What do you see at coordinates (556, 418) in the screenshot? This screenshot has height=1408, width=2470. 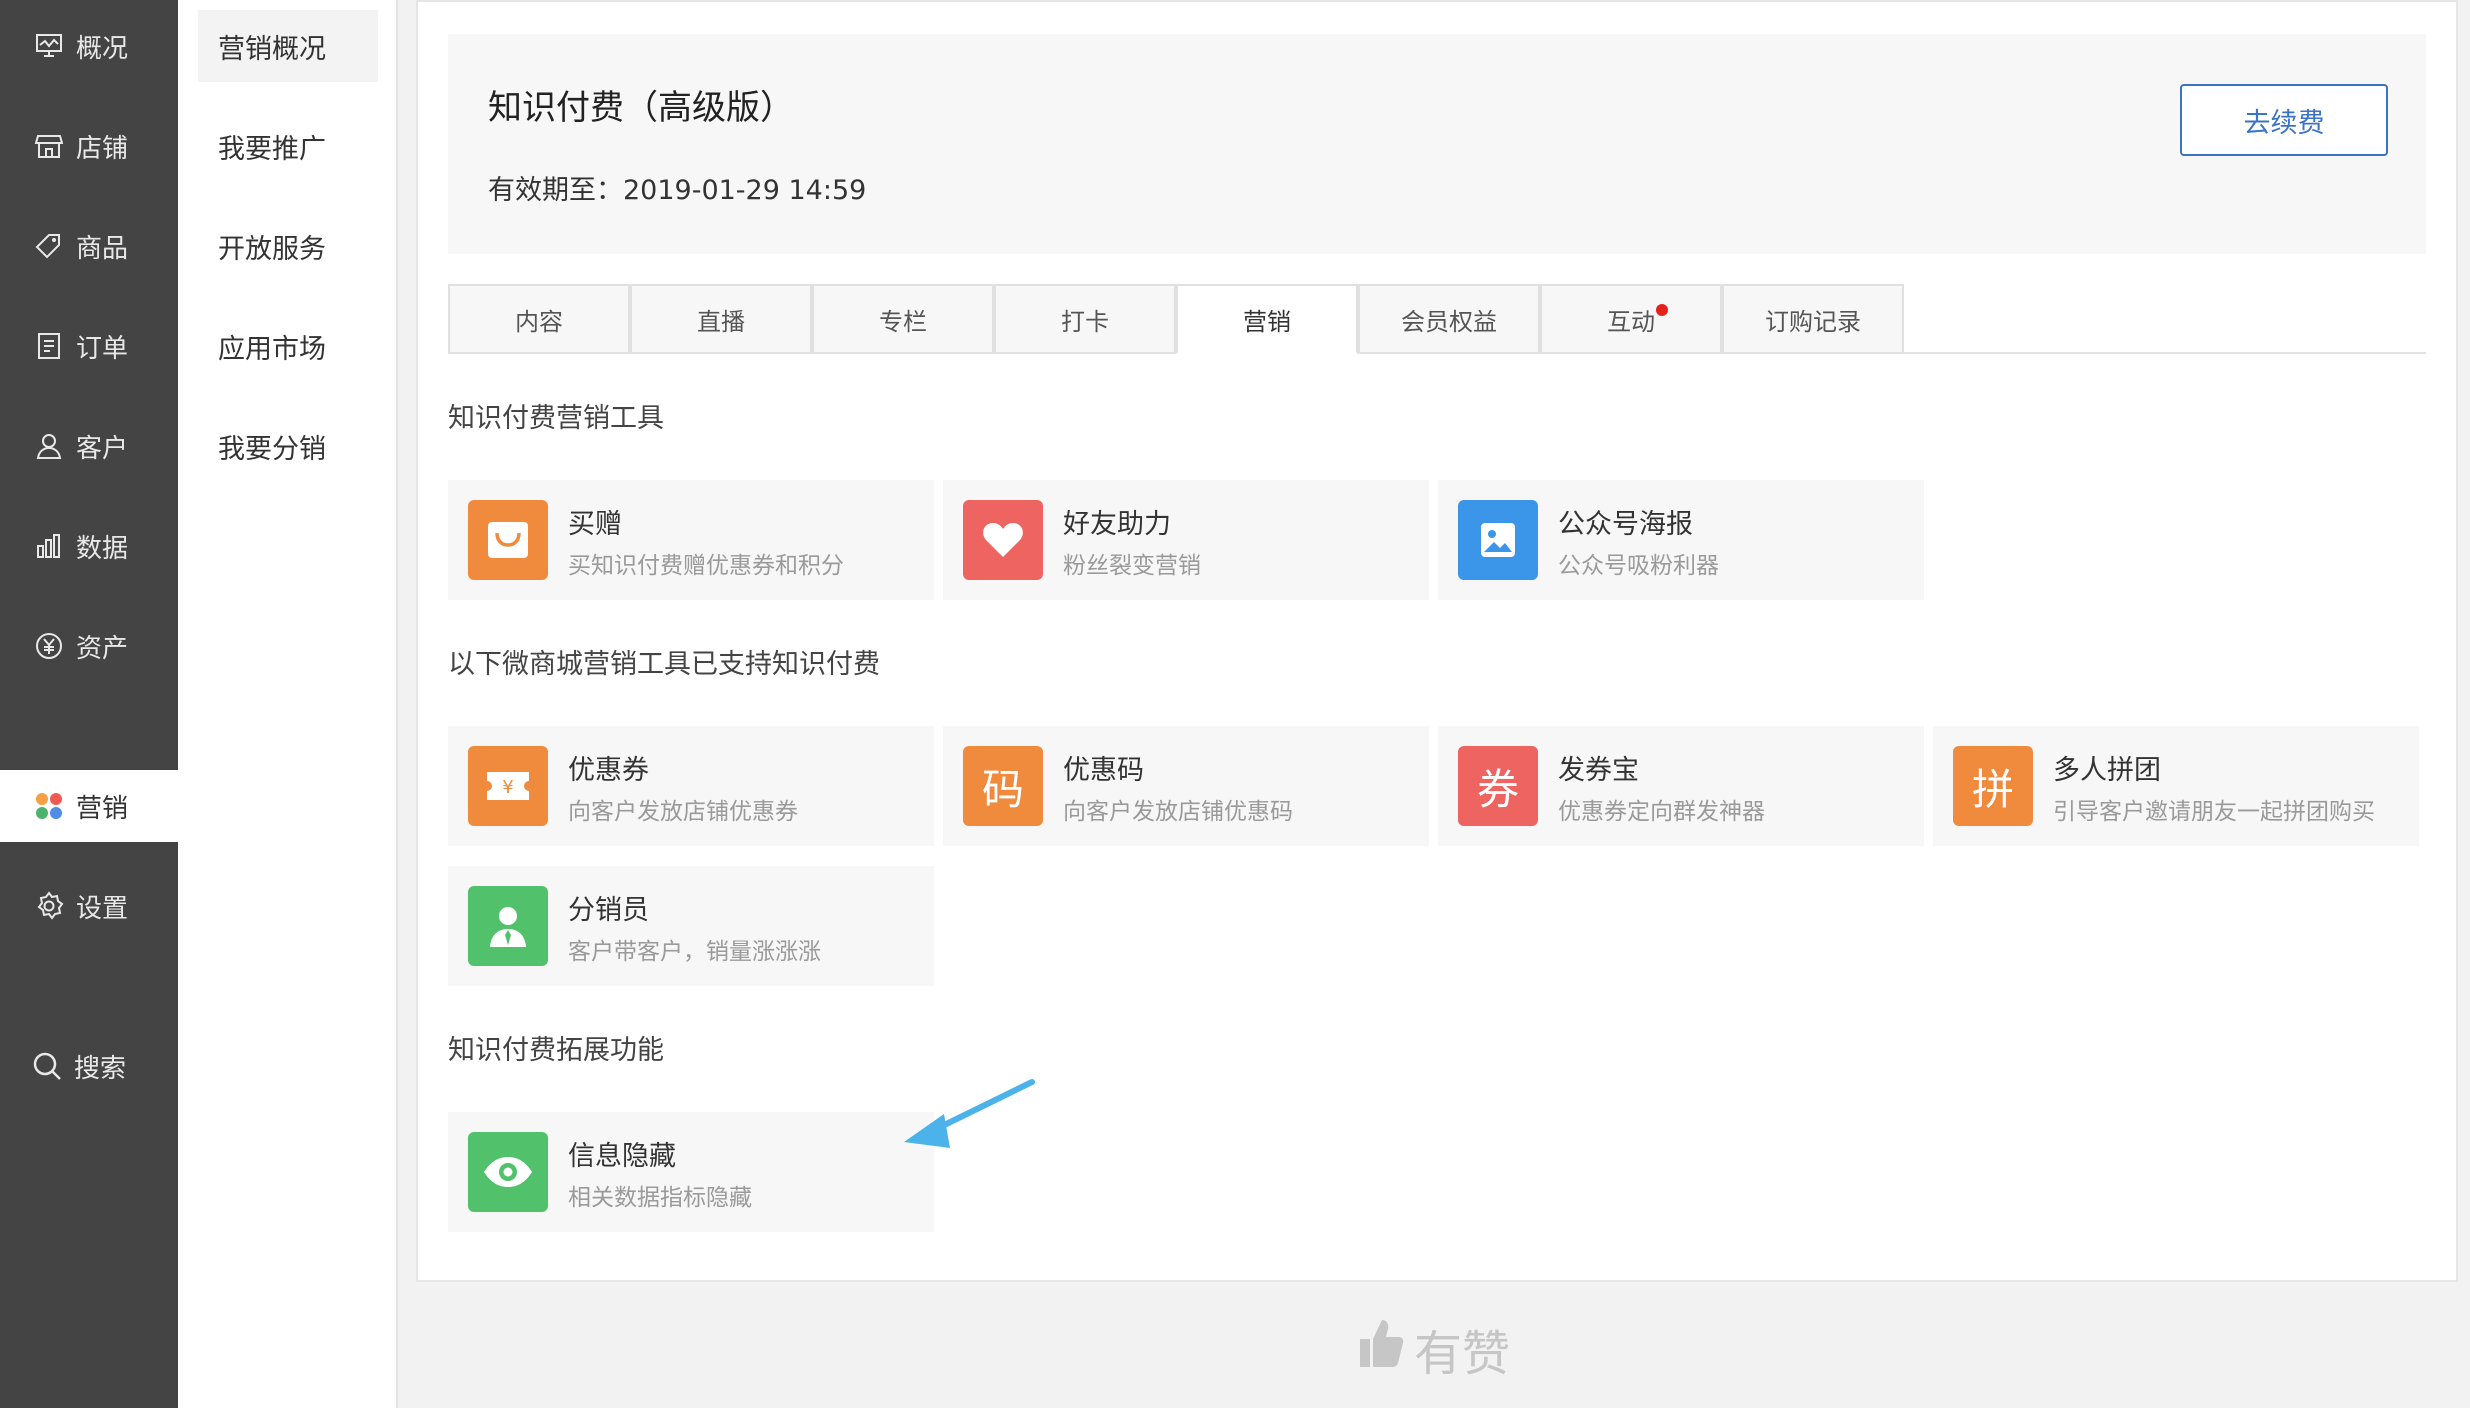 I see `section-title: 知识付费营销工具` at bounding box center [556, 418].